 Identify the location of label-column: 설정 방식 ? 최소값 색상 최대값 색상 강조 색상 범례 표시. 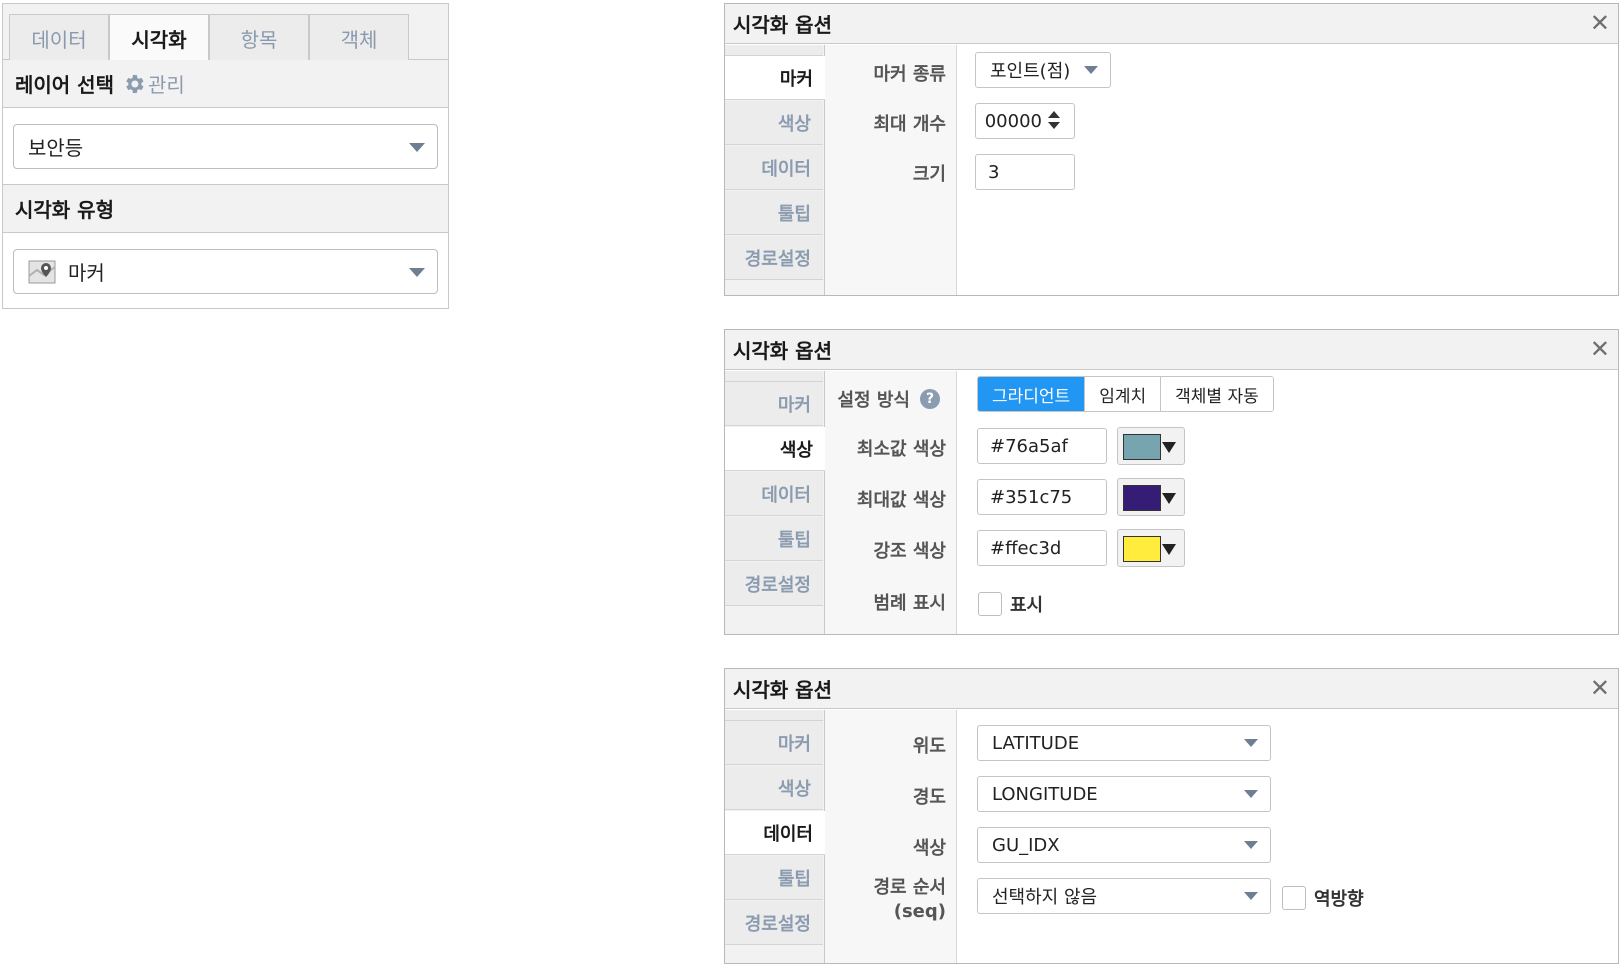
(891, 502).